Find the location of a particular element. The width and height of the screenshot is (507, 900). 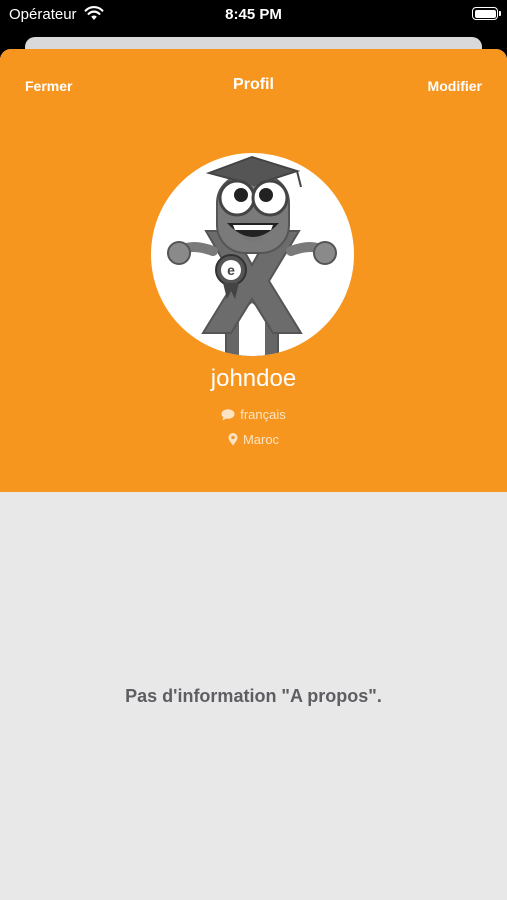

location-label: Maroc is located at coordinates (261, 439).